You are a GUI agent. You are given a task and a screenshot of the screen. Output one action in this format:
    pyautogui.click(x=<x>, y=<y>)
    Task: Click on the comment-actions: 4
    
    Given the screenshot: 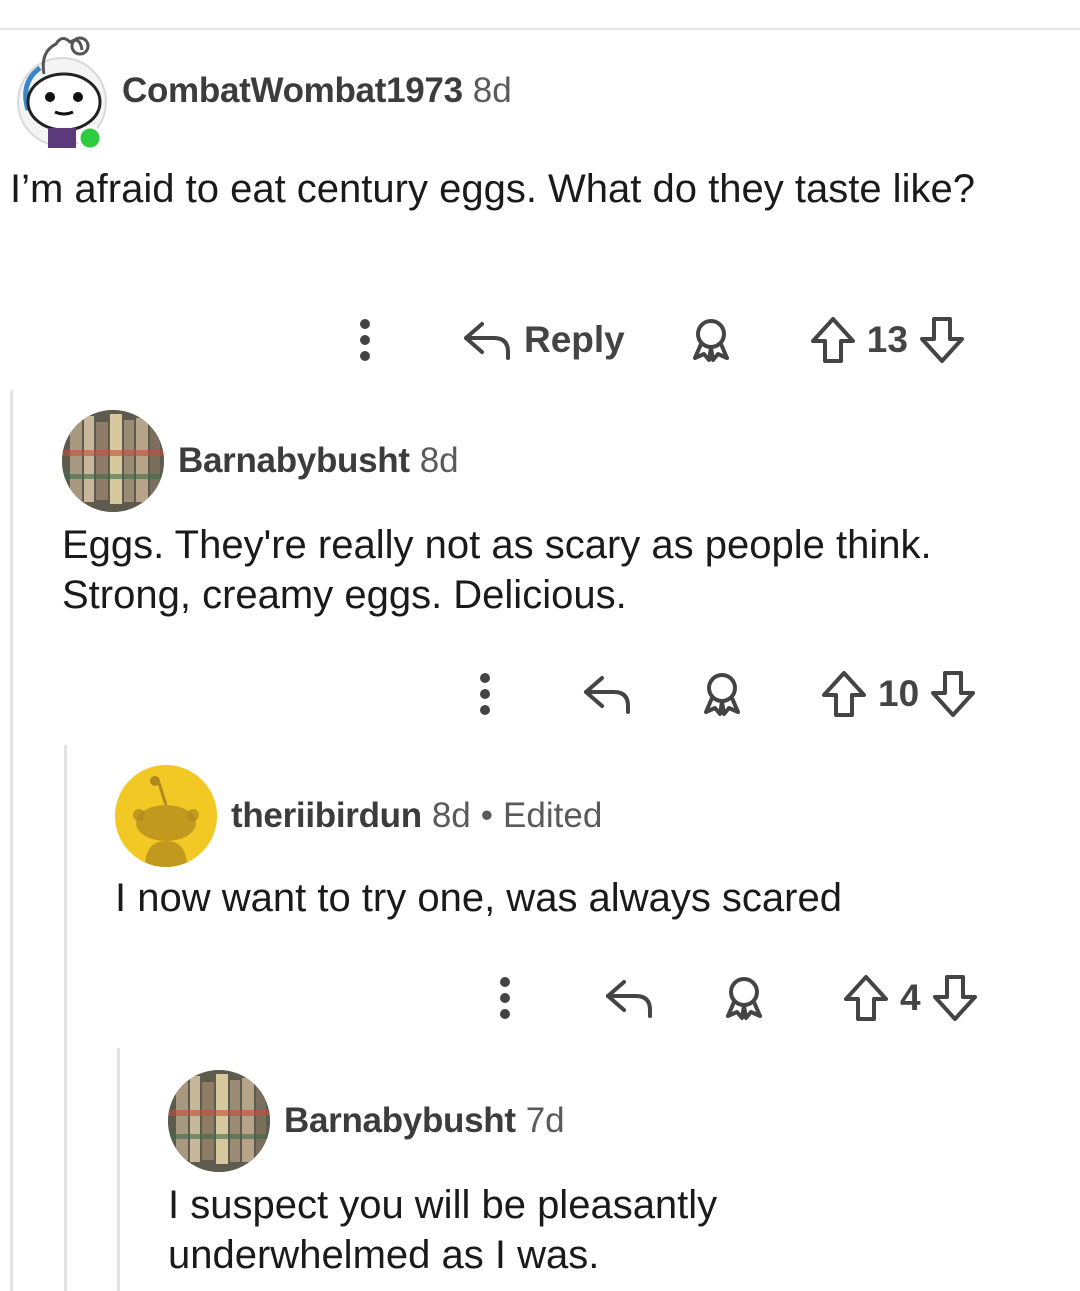 What is the action you would take?
    pyautogui.click(x=734, y=998)
    